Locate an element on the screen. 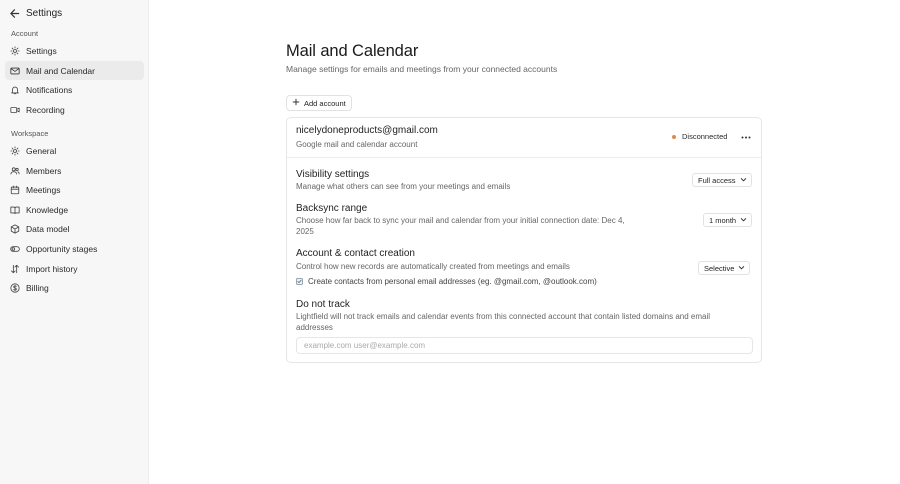 The height and width of the screenshot is (484, 900). backsync-title: Backsync range is located at coordinates (332, 208).